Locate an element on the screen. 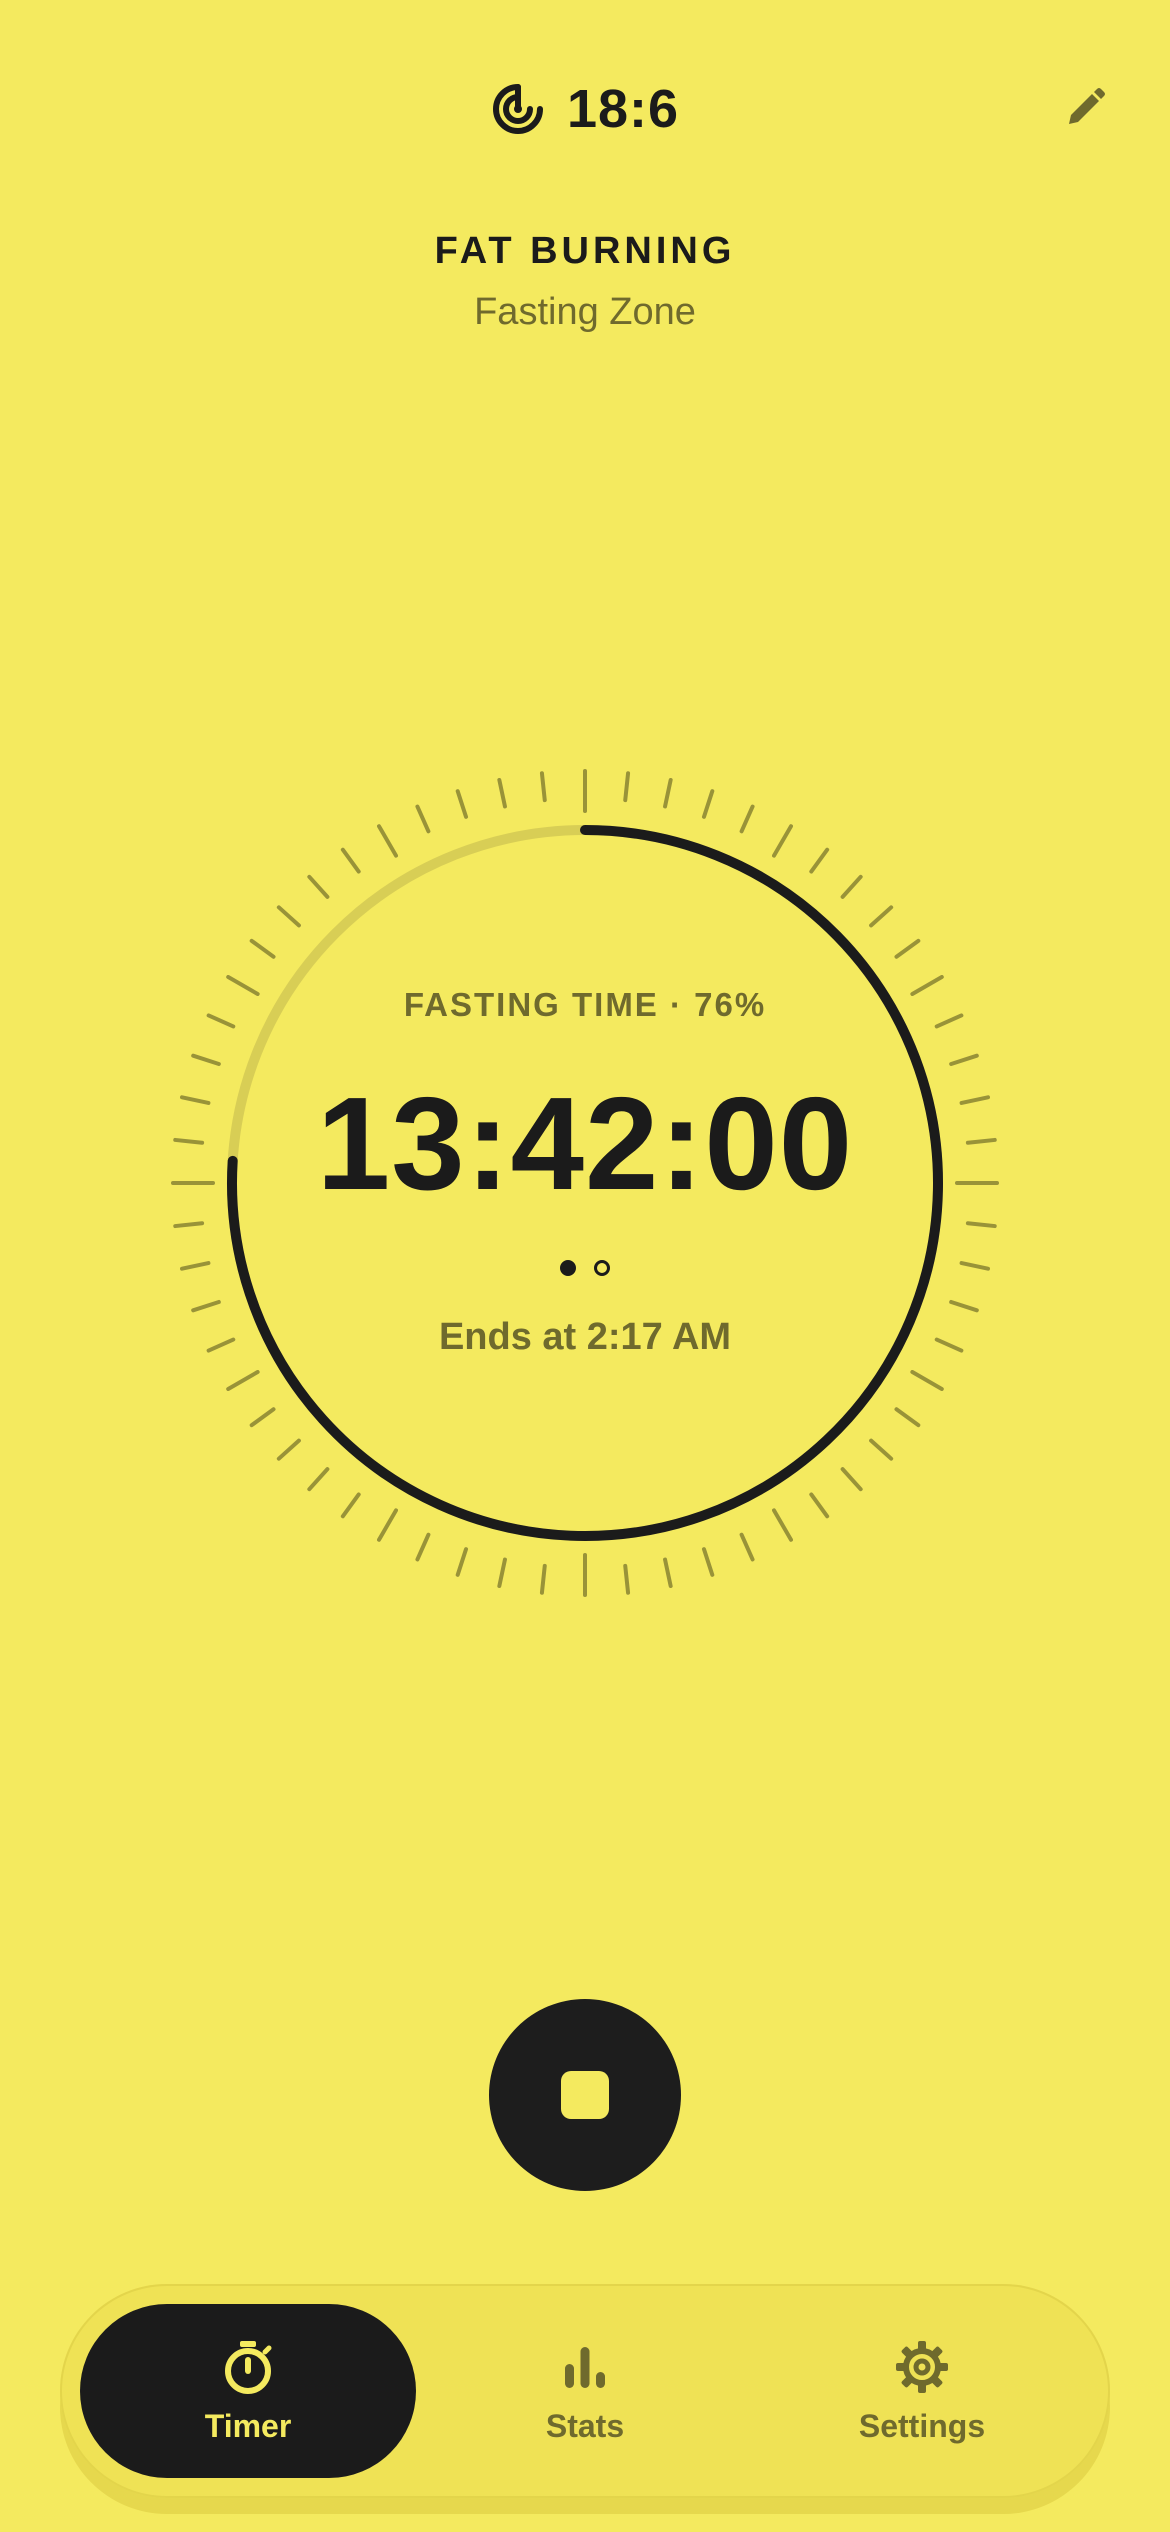  nav-label: Settings is located at coordinates (922, 2425).